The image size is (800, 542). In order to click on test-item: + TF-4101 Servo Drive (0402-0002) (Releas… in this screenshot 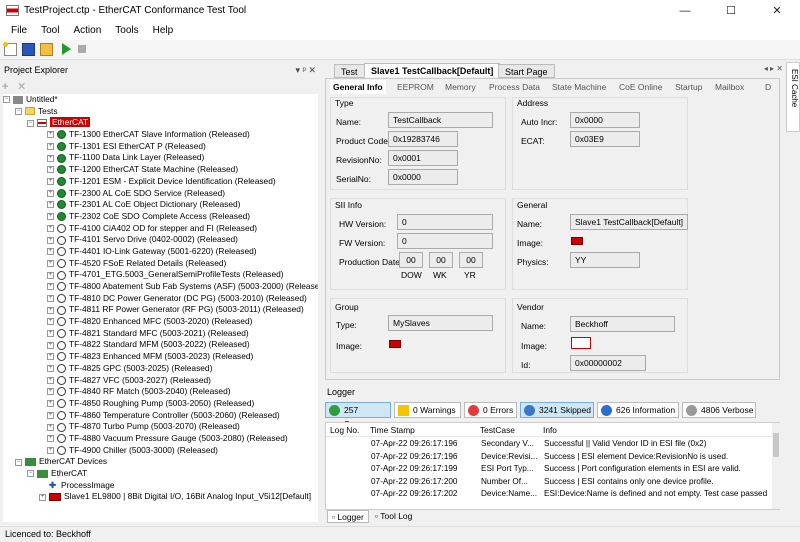, I will do `click(160, 240)`.